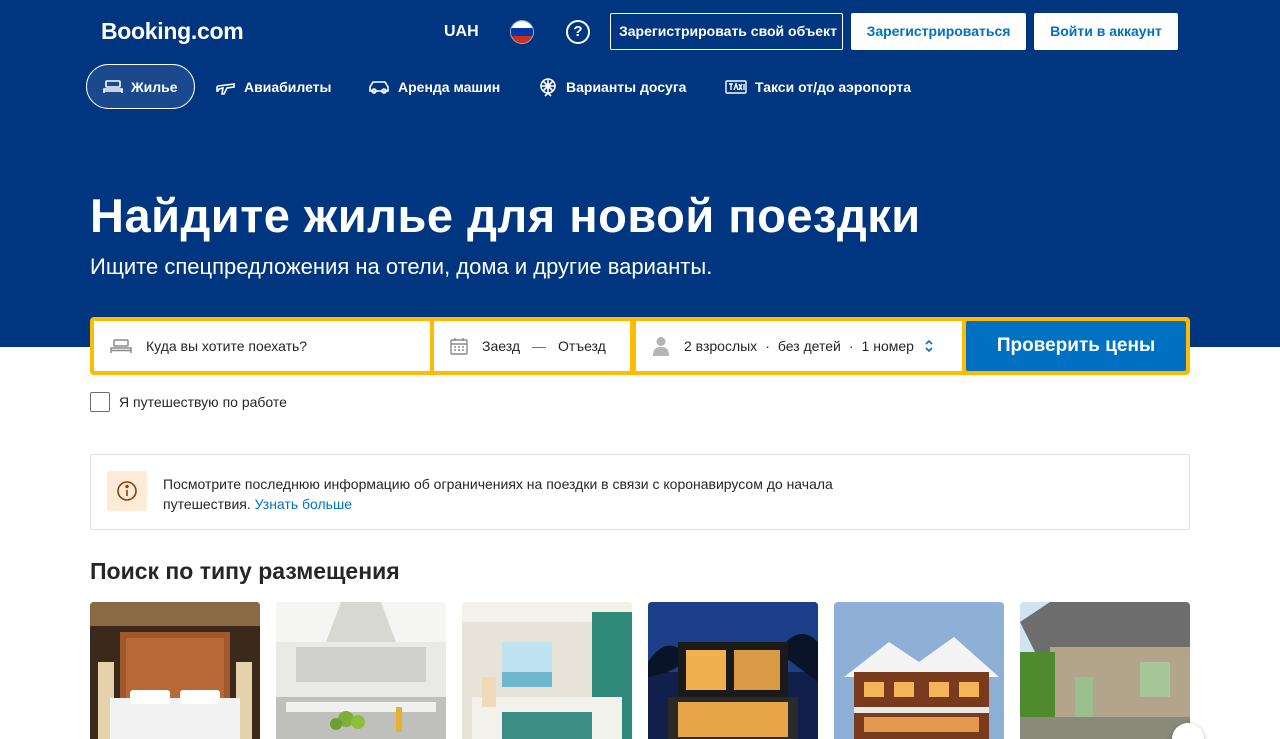 This screenshot has height=739, width=1280. I want to click on property-types-title: Поиск по типу размещения, so click(245, 571).